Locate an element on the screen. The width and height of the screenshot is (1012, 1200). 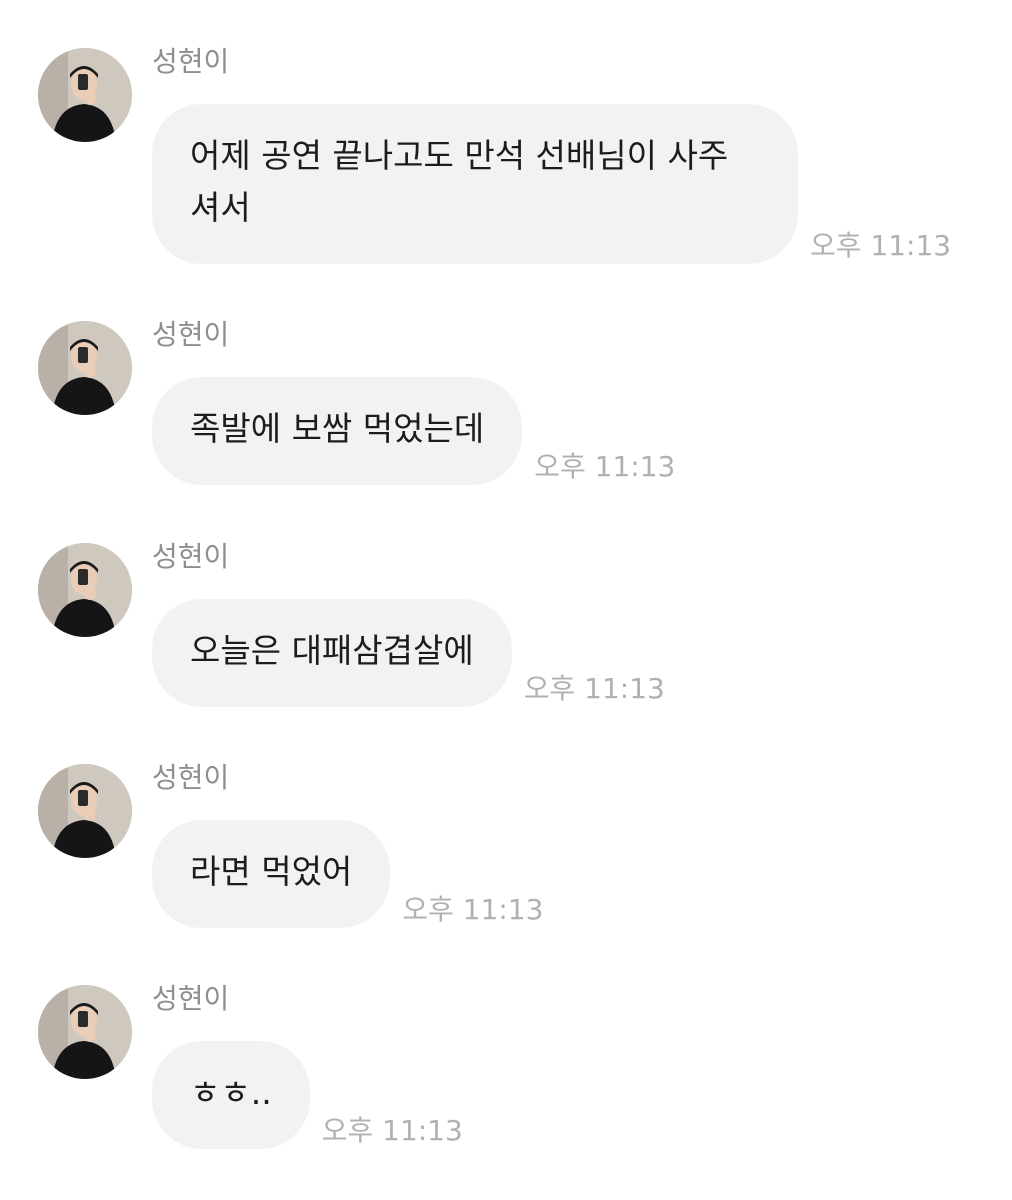
message-row: 족발에 보쌈 먹었는데 오후 11:13 is located at coordinates (413, 431).